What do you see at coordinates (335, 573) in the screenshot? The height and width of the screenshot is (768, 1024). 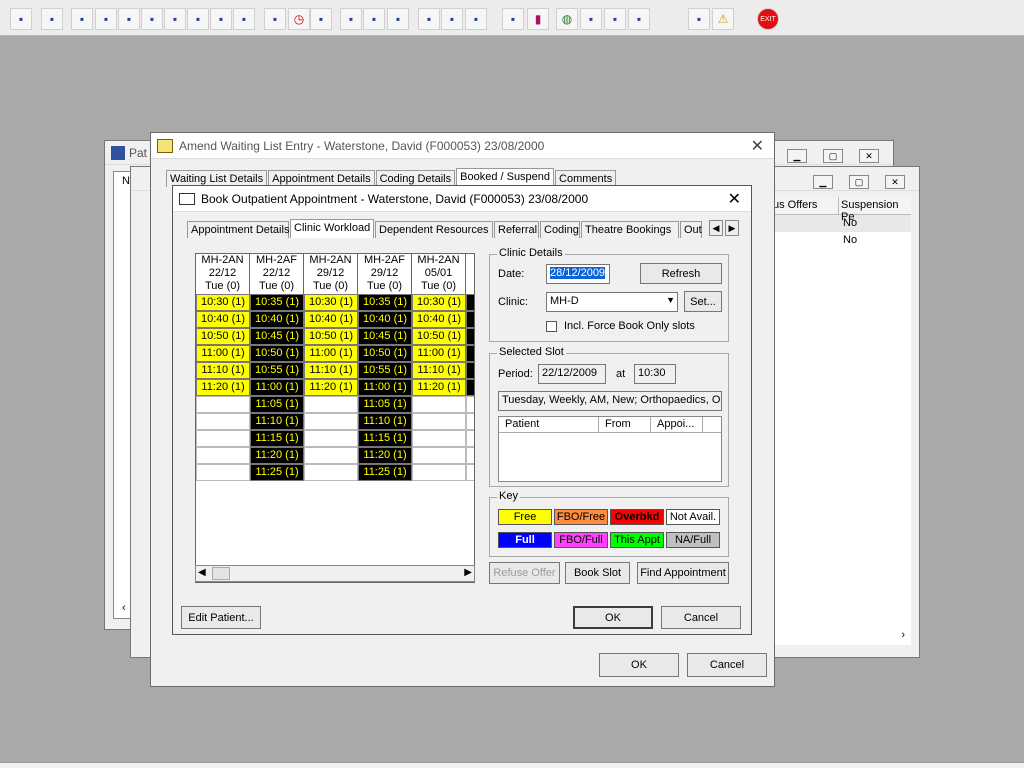 I see `horizontal-scrollbar: ◀ ▶` at bounding box center [335, 573].